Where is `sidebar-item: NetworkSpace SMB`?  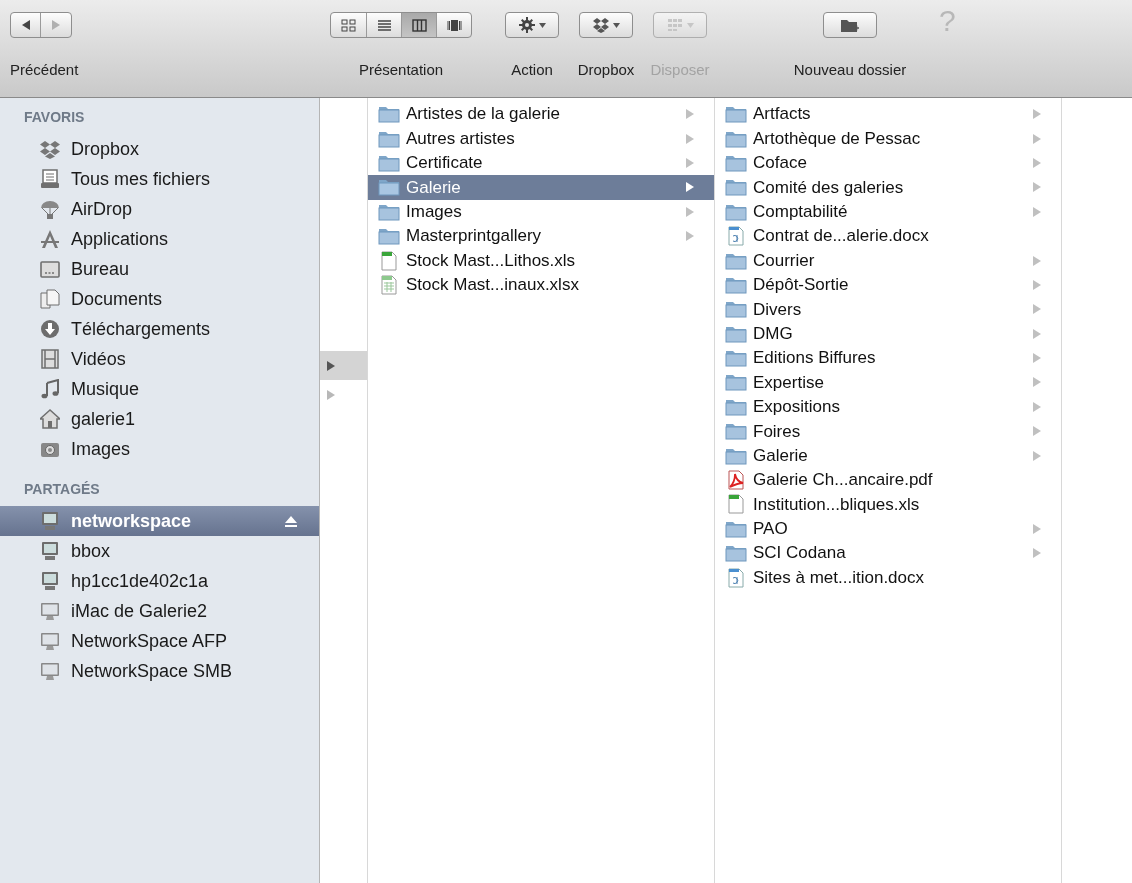
sidebar-item: NetworkSpace SMB is located at coordinates (159, 671).